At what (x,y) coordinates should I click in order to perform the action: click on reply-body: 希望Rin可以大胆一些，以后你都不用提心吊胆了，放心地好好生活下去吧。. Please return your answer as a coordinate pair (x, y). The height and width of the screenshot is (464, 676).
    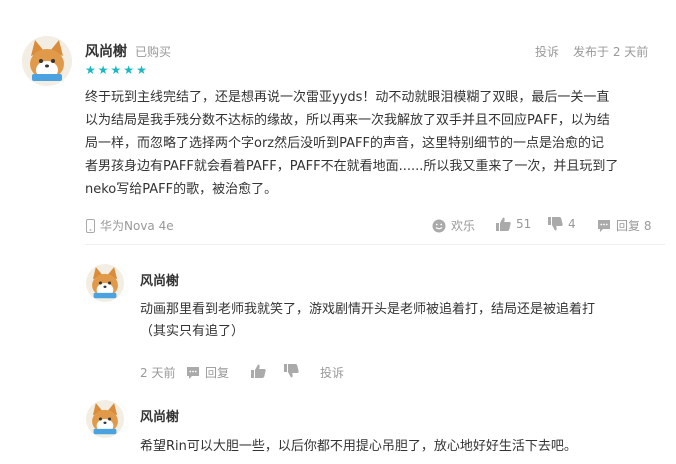
    Looking at the image, I should click on (400, 447).